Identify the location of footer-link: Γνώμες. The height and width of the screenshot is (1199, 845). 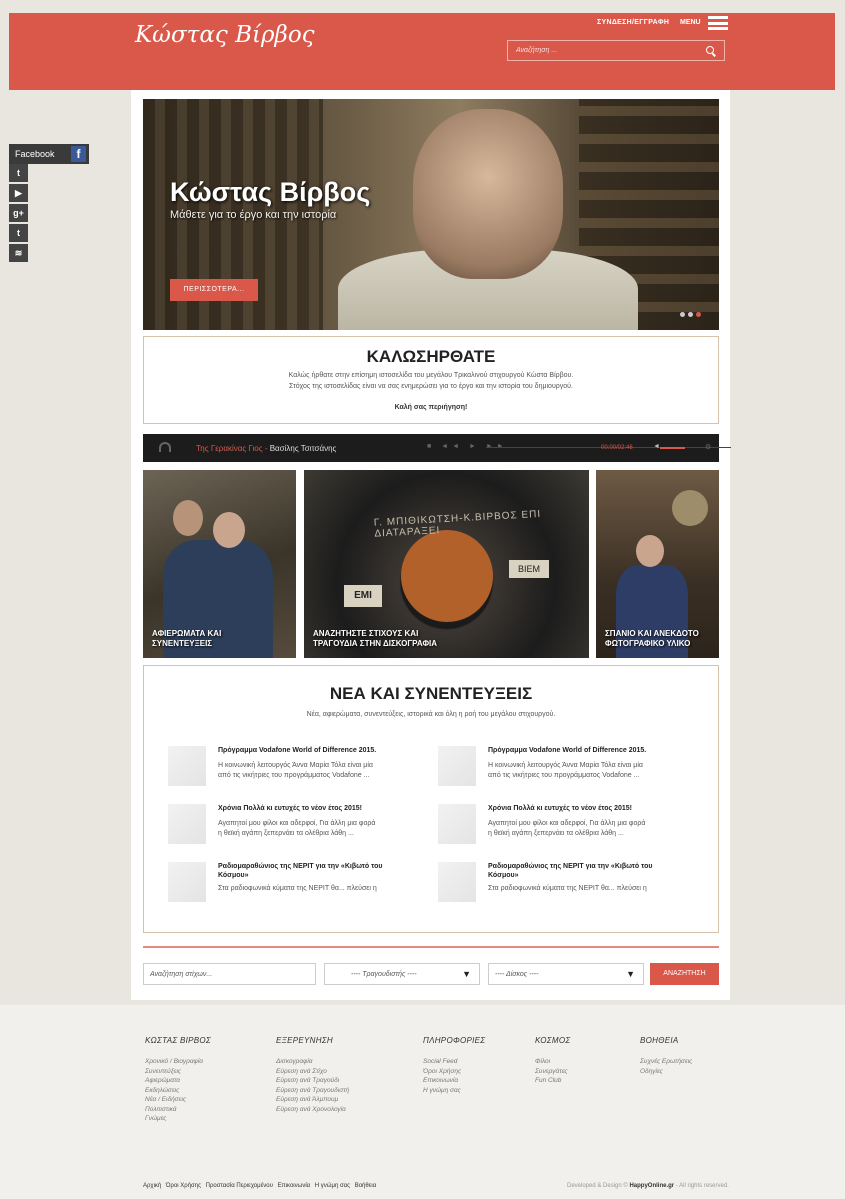
(178, 1119).